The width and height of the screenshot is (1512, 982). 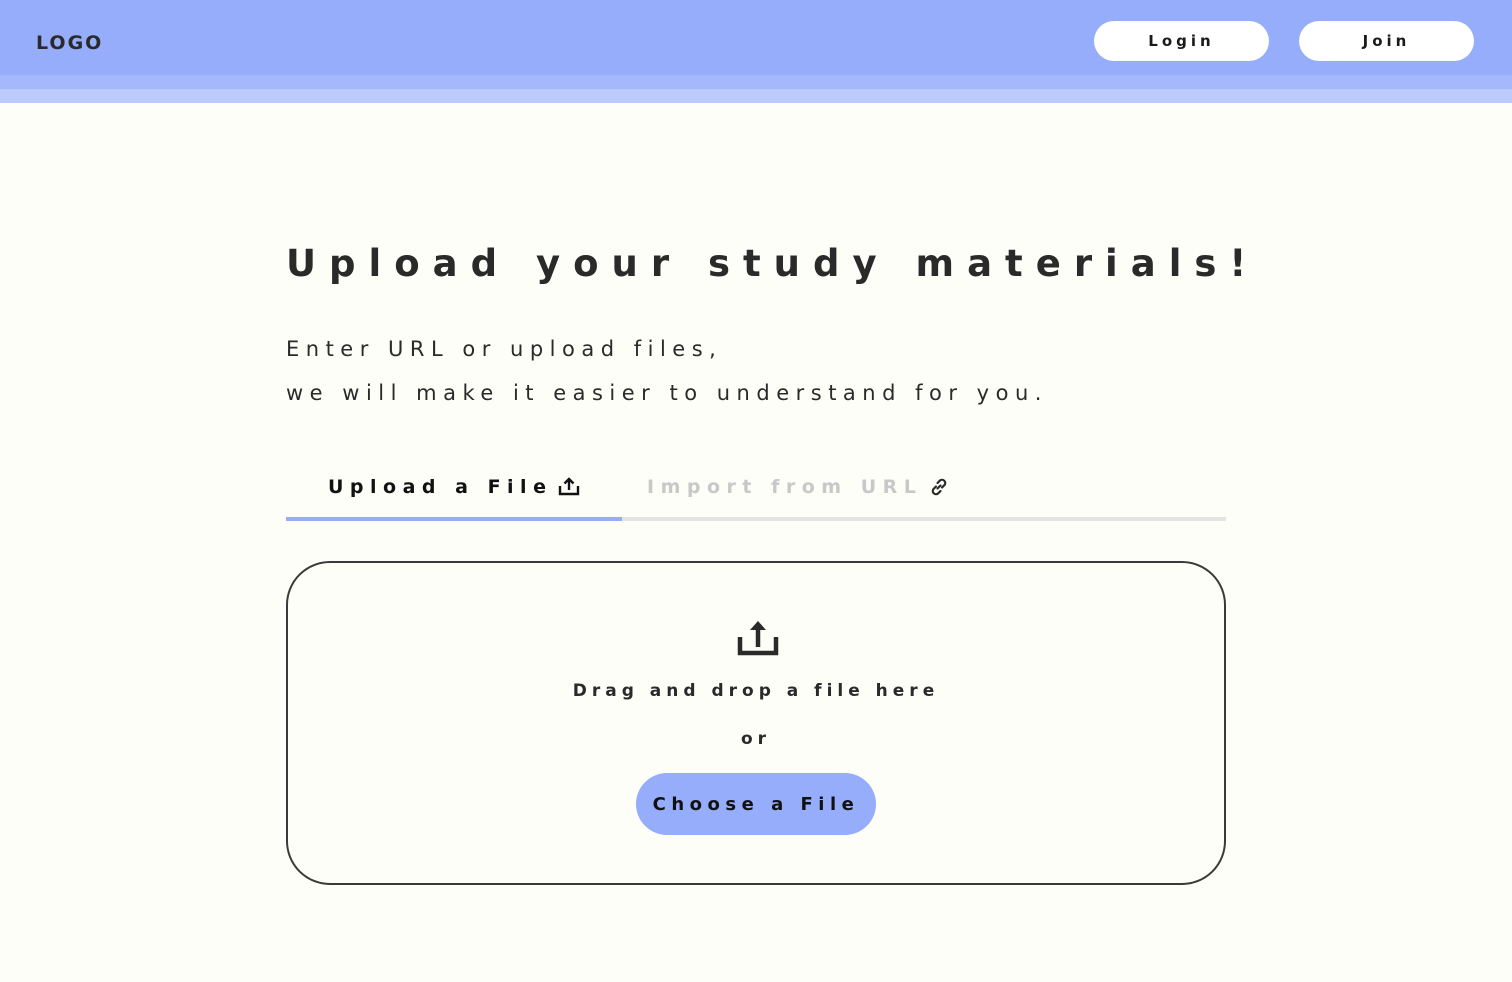 What do you see at coordinates (773, 263) in the screenshot?
I see `page-title: Upload your study materials!` at bounding box center [773, 263].